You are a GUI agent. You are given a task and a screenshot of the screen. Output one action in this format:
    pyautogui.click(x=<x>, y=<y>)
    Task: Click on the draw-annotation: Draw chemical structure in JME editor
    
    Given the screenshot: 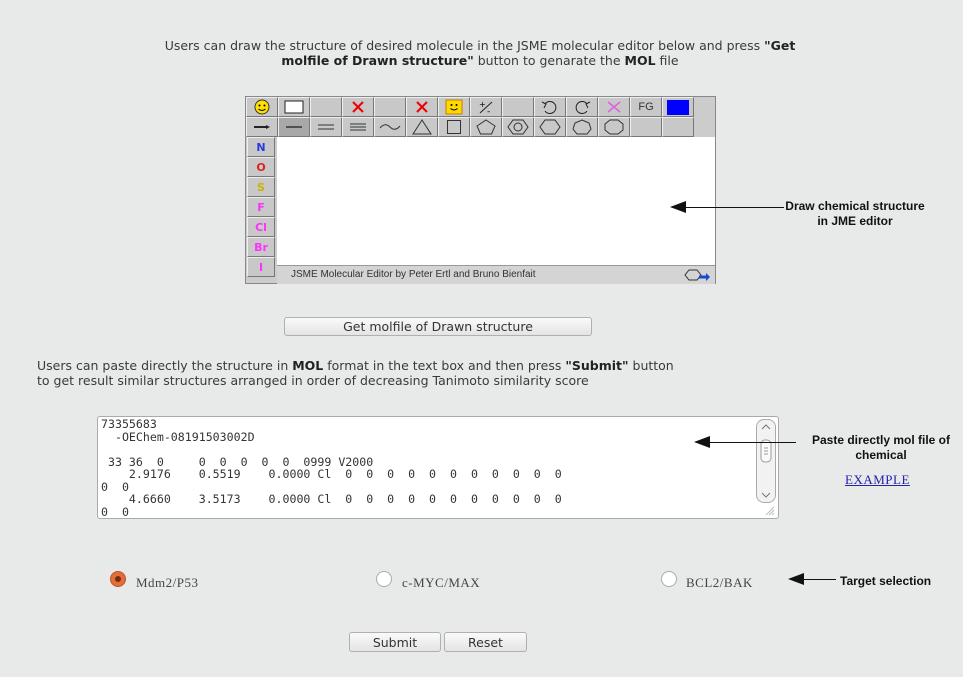 What is the action you would take?
    pyautogui.click(x=855, y=214)
    